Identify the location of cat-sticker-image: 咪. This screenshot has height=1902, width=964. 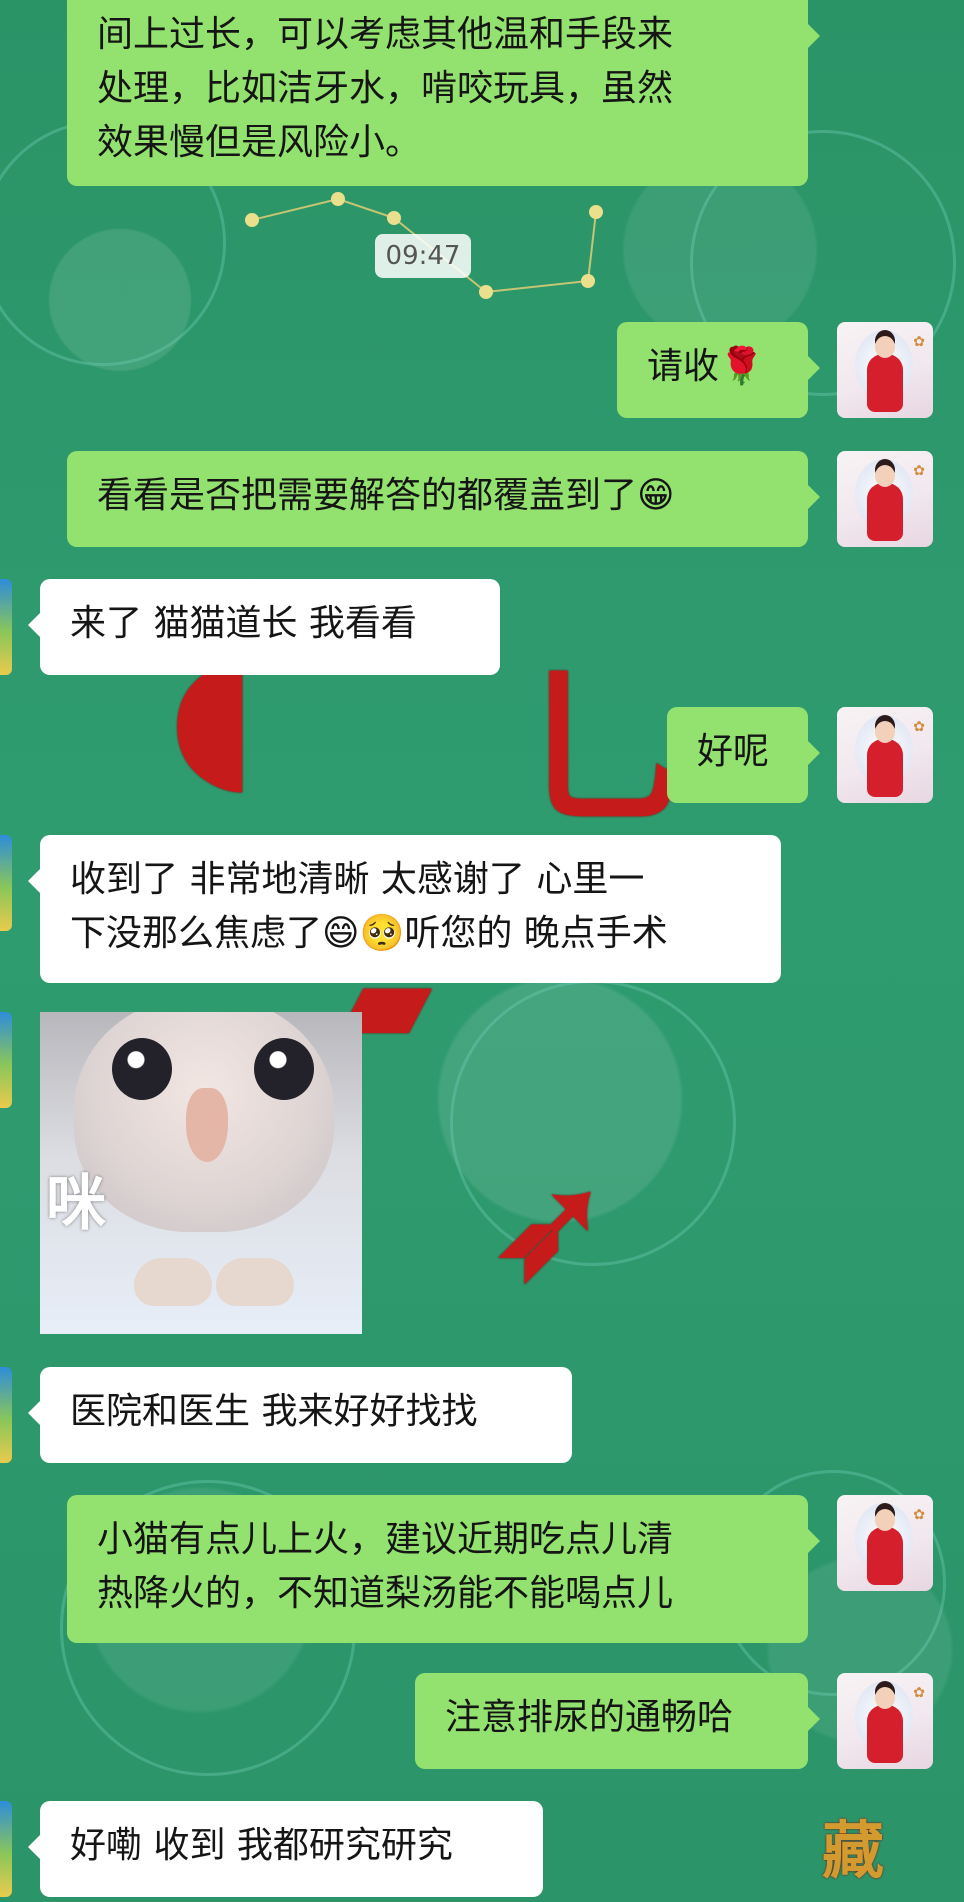
(201, 1173).